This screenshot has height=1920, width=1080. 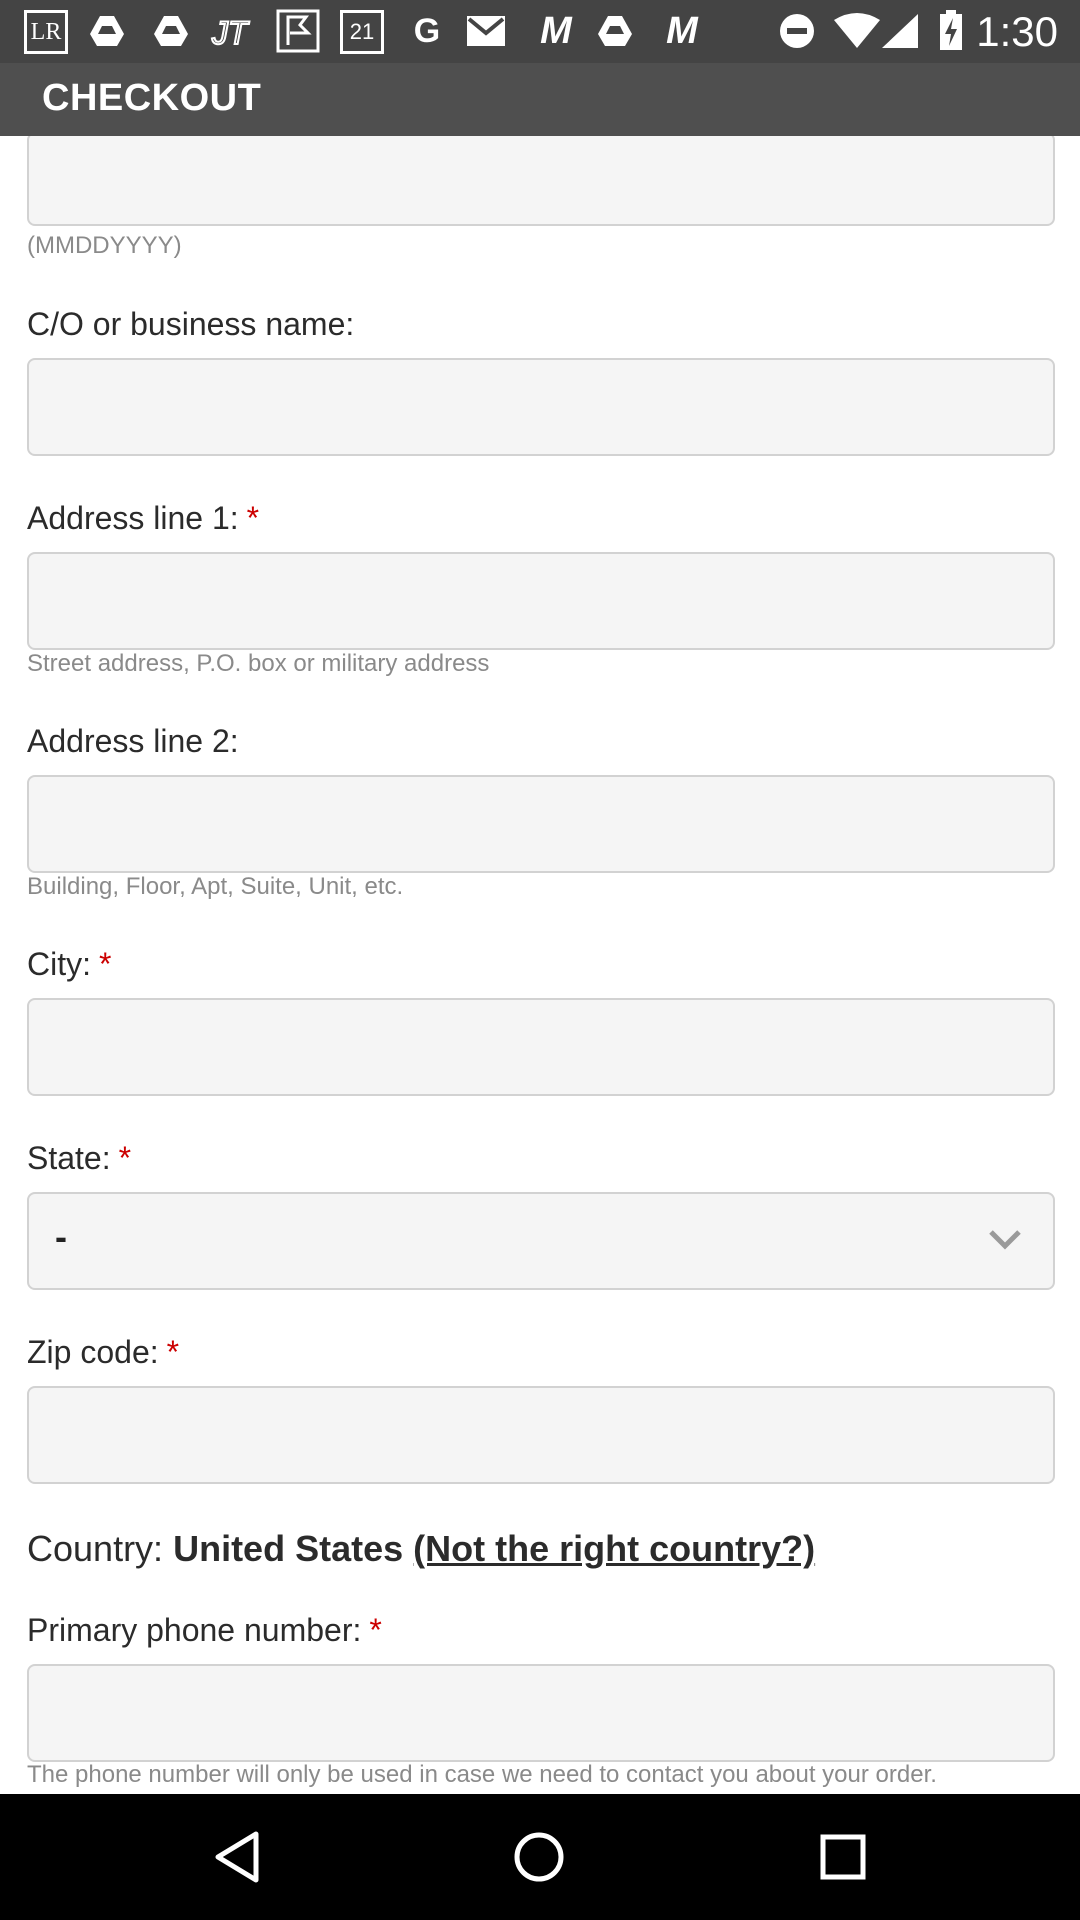 What do you see at coordinates (900, 31) in the screenshot?
I see `cell-signal-icon` at bounding box center [900, 31].